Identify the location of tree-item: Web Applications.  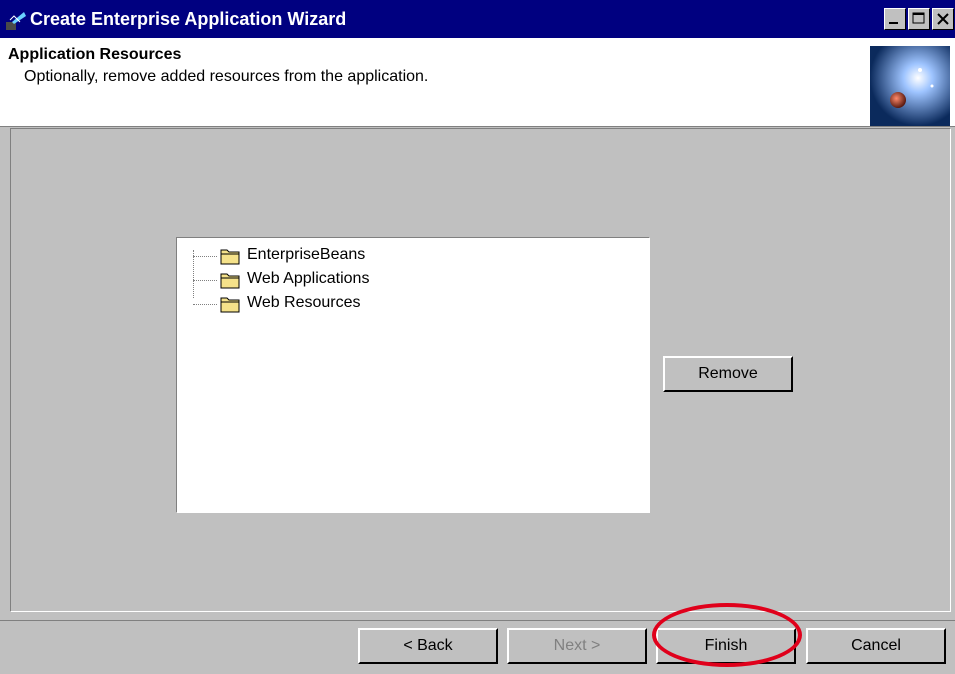
(412, 280).